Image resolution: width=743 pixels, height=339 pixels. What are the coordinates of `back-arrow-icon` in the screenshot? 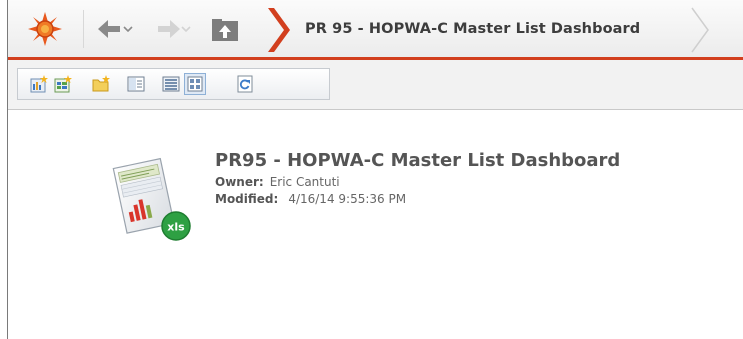 It's located at (115, 29).